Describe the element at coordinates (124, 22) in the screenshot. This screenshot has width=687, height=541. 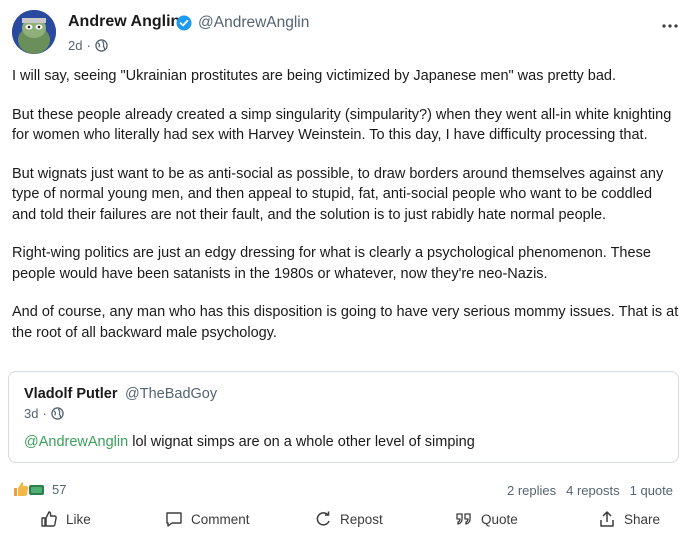
I see `author-name: Andrew Anglin` at that location.